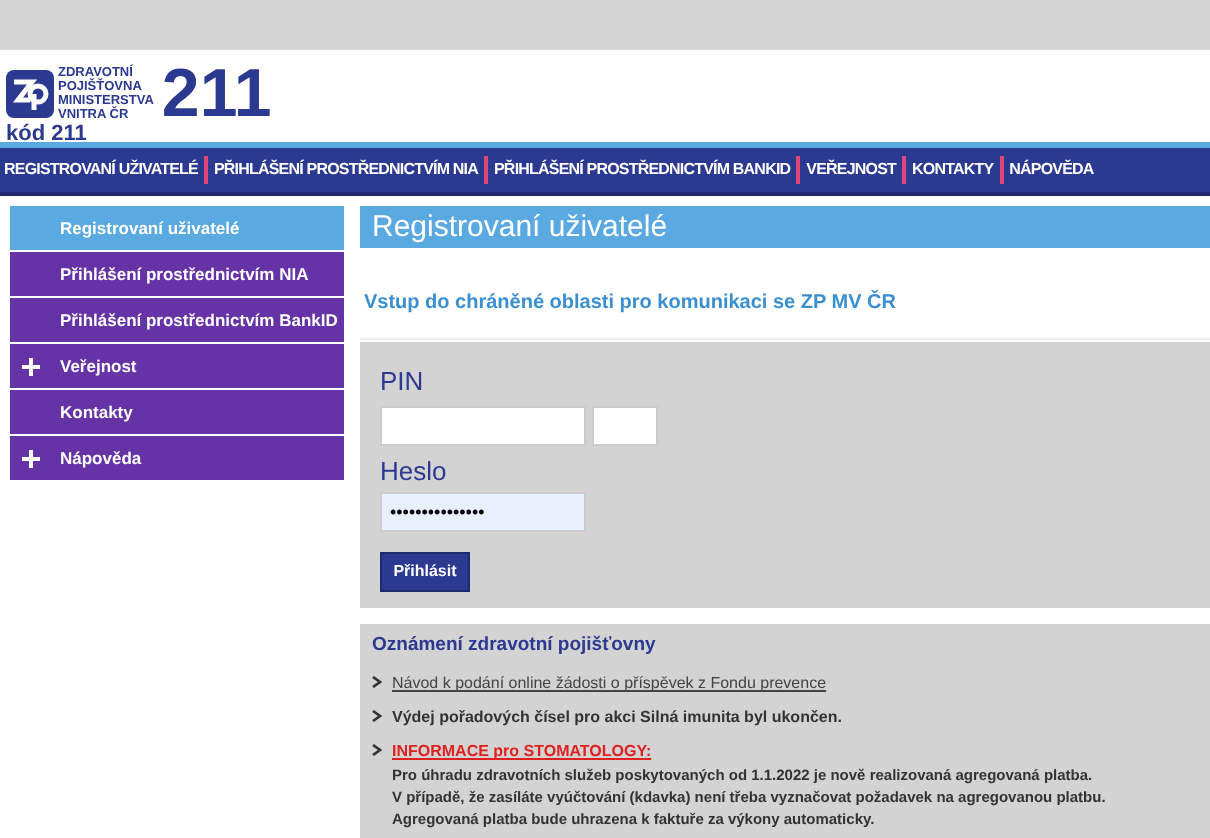  I want to click on pin-field, so click(483, 425).